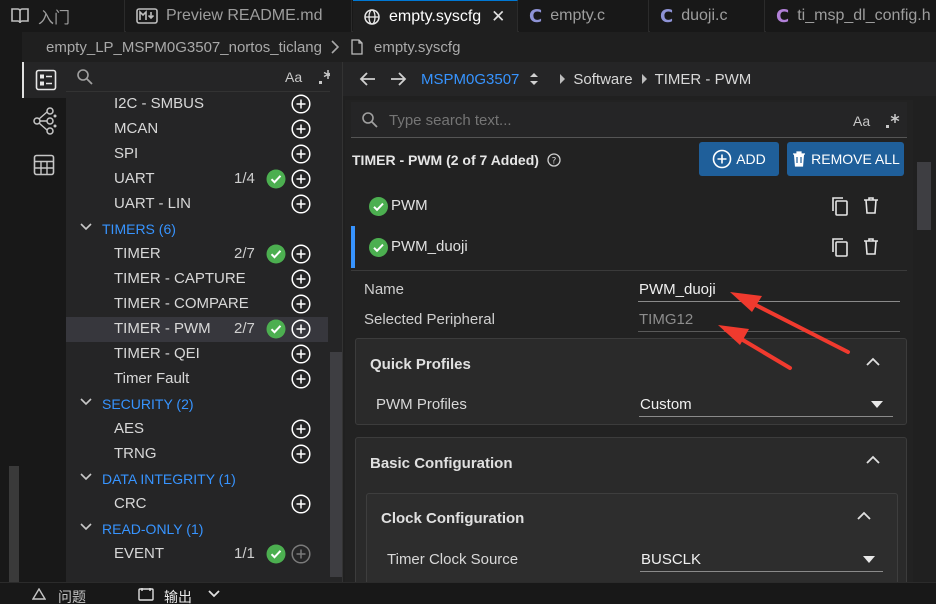  I want to click on chevron-down-icon, so click(214, 594).